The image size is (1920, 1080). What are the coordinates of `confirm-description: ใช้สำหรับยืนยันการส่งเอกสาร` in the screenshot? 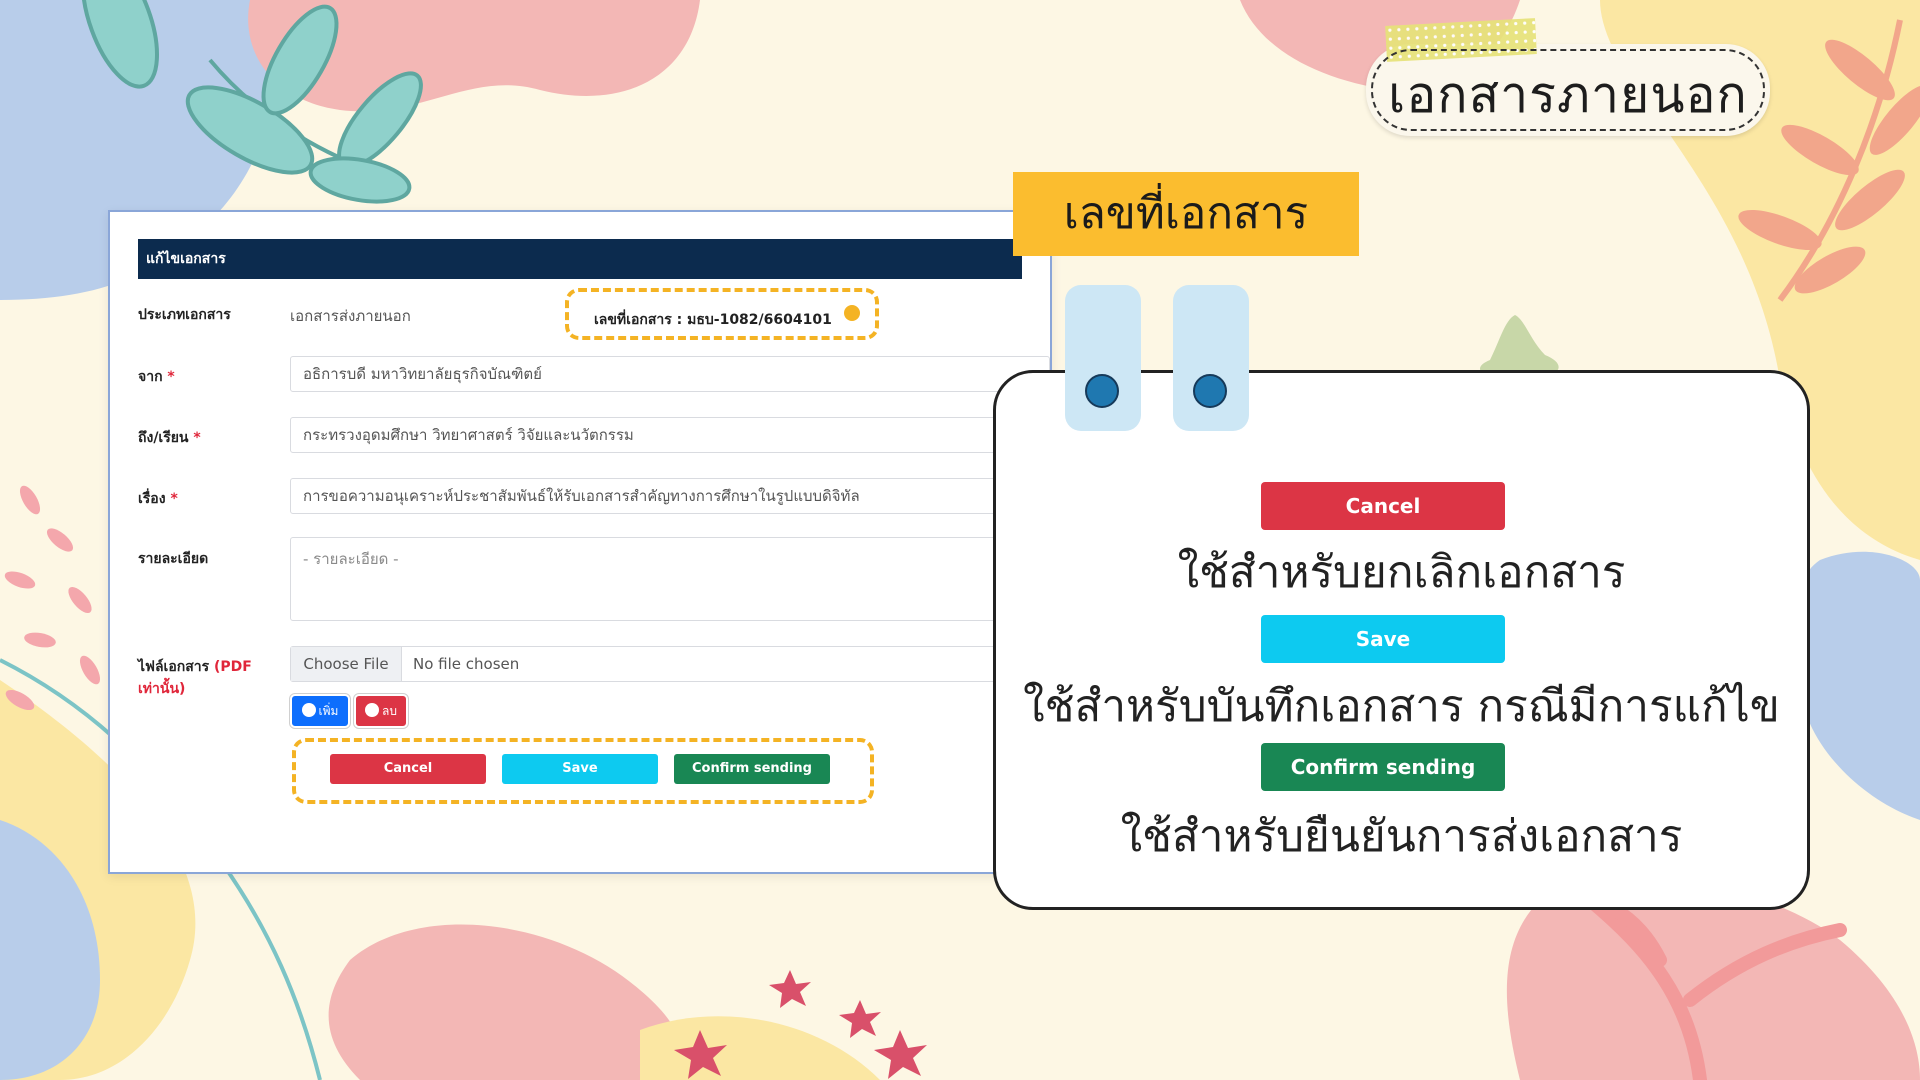 It's located at (1401, 836).